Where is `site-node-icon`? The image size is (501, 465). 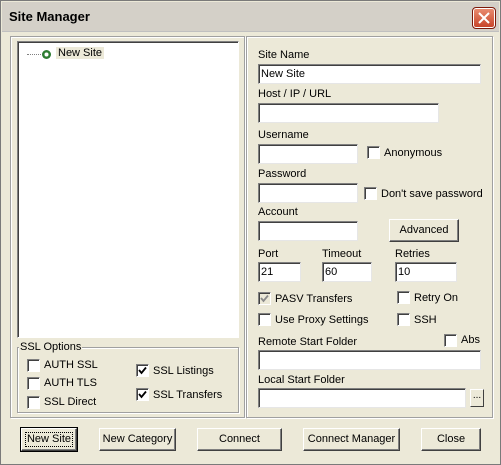 site-node-icon is located at coordinates (46, 54).